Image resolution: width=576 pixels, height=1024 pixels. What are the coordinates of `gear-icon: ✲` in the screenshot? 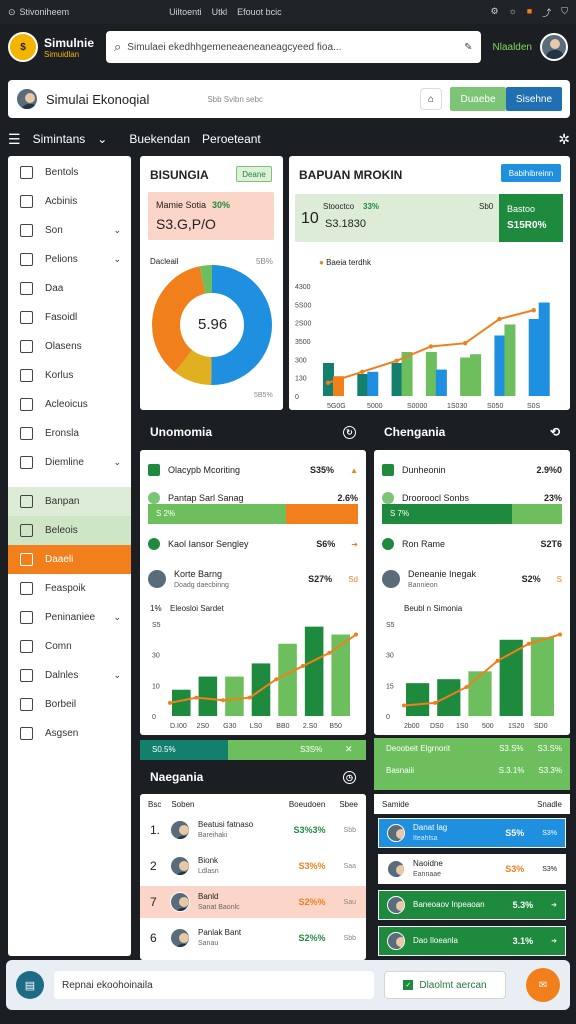 It's located at (564, 139).